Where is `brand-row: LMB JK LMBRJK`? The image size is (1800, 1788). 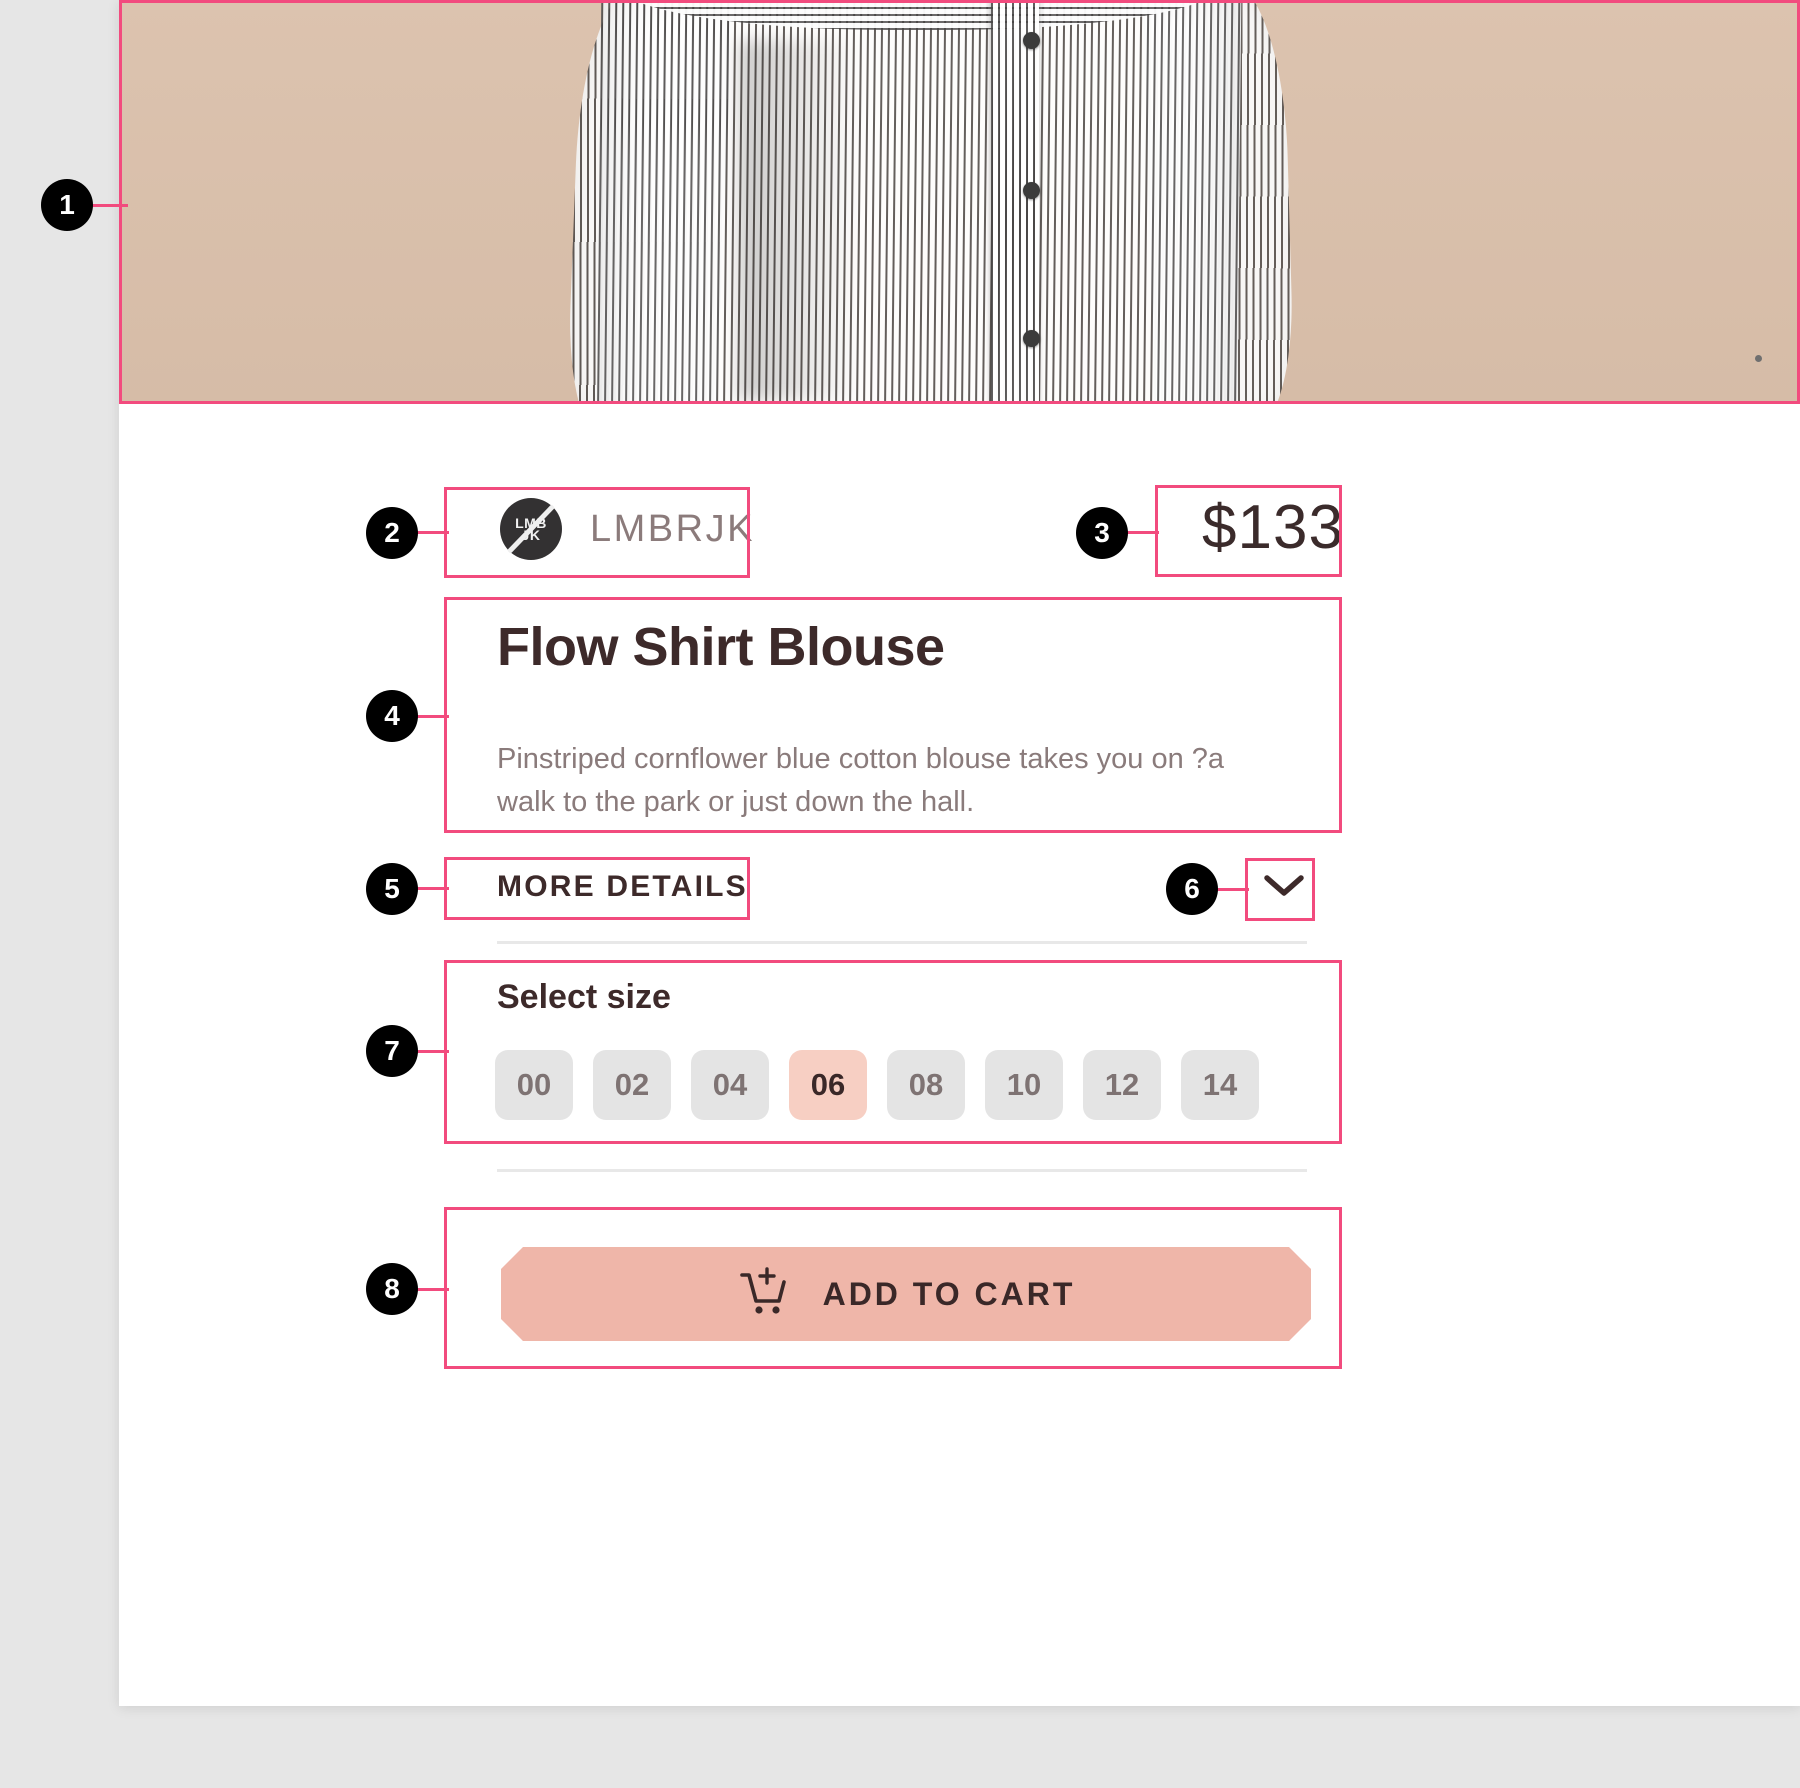
brand-row: LMB JK LMBRJK is located at coordinates (627, 529).